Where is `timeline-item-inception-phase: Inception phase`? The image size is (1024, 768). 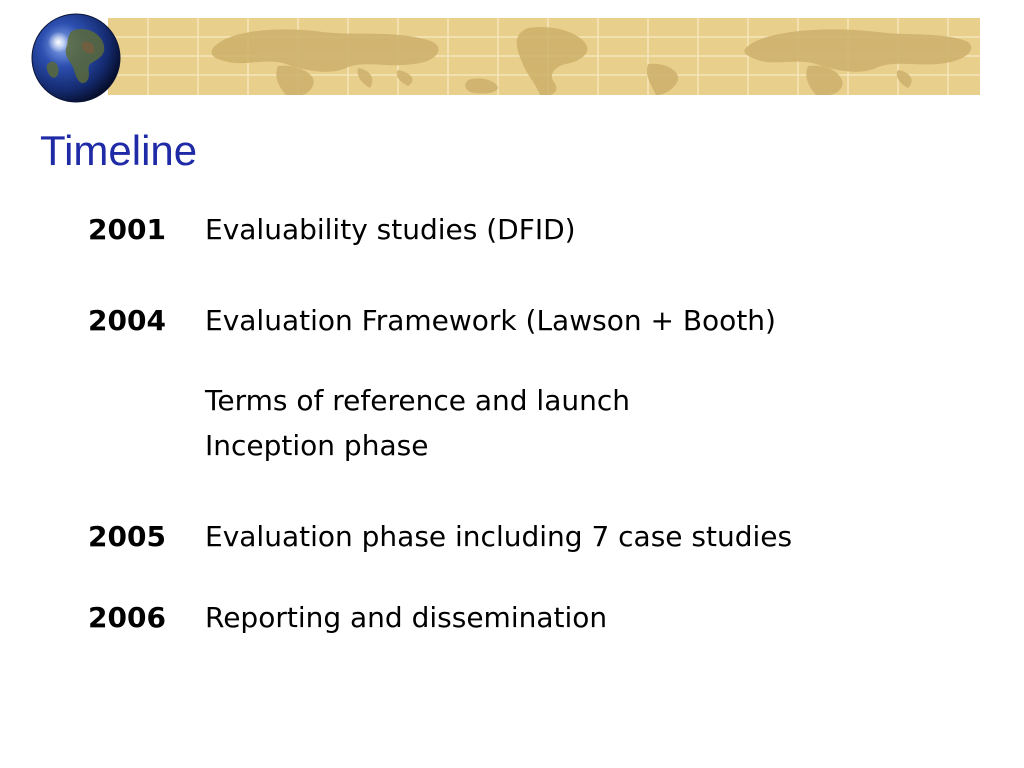
timeline-item-inception-phase: Inception phase is located at coordinates (317, 445).